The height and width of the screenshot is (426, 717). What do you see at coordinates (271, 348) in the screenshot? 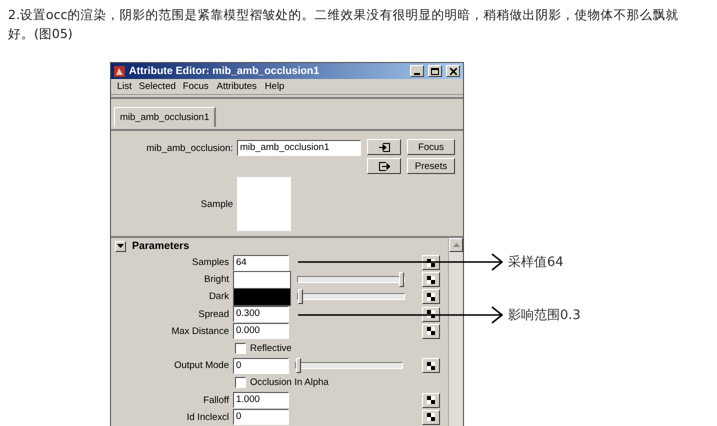
I see `checkbox-label: Reflective` at bounding box center [271, 348].